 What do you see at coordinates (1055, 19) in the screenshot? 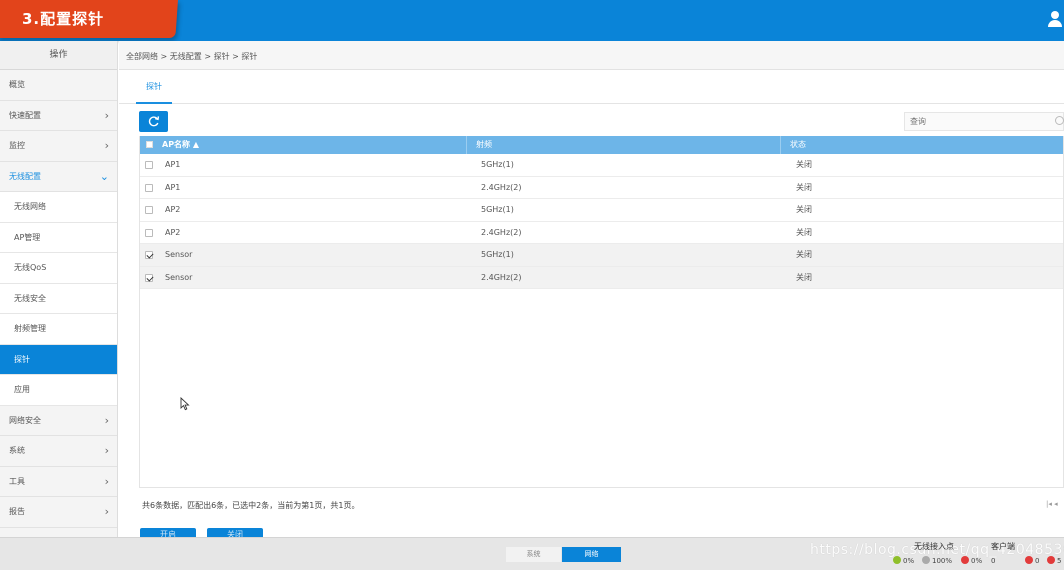
I see `user-icon` at bounding box center [1055, 19].